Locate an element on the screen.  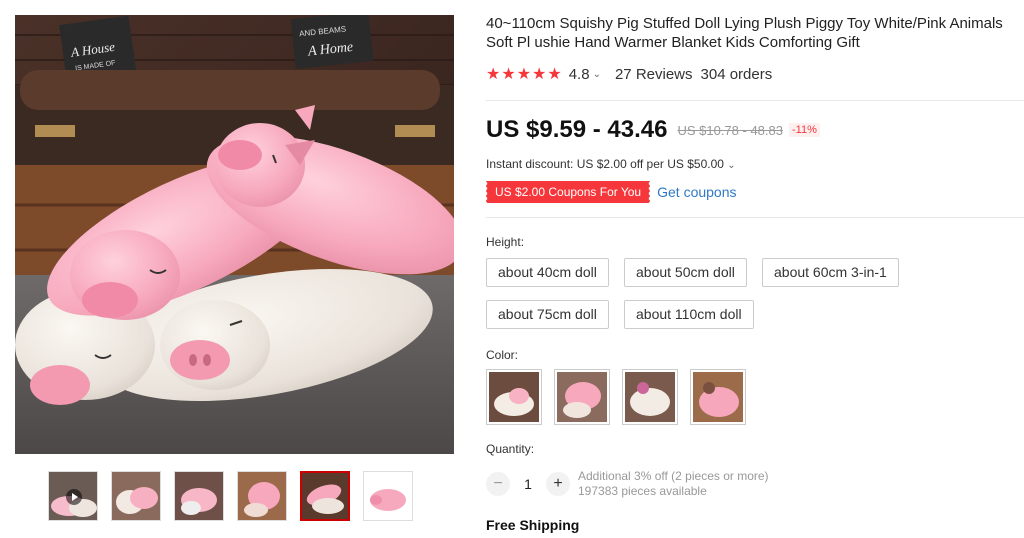
height-label: Height: is located at coordinates (505, 242).